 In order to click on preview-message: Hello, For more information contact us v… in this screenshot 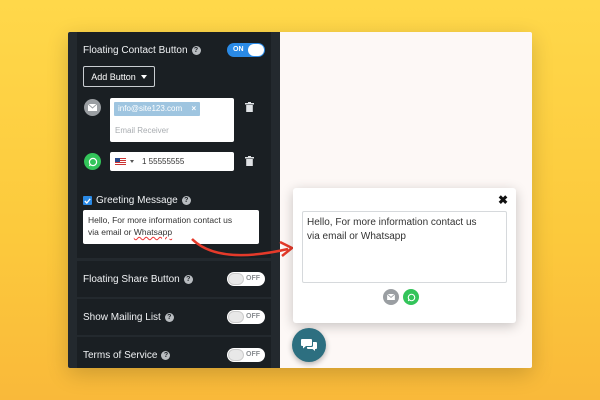, I will do `click(404, 247)`.